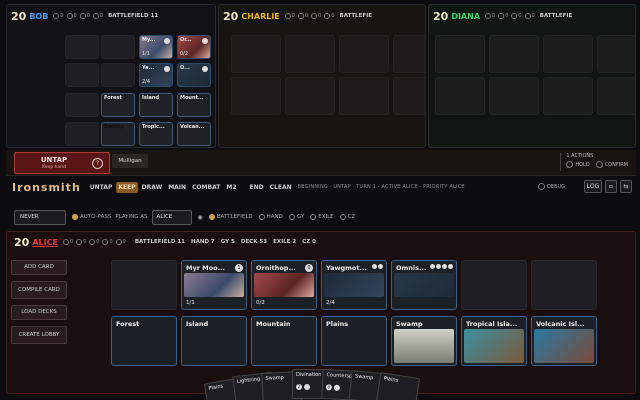  I want to click on card-title: Mountain, so click(273, 324).